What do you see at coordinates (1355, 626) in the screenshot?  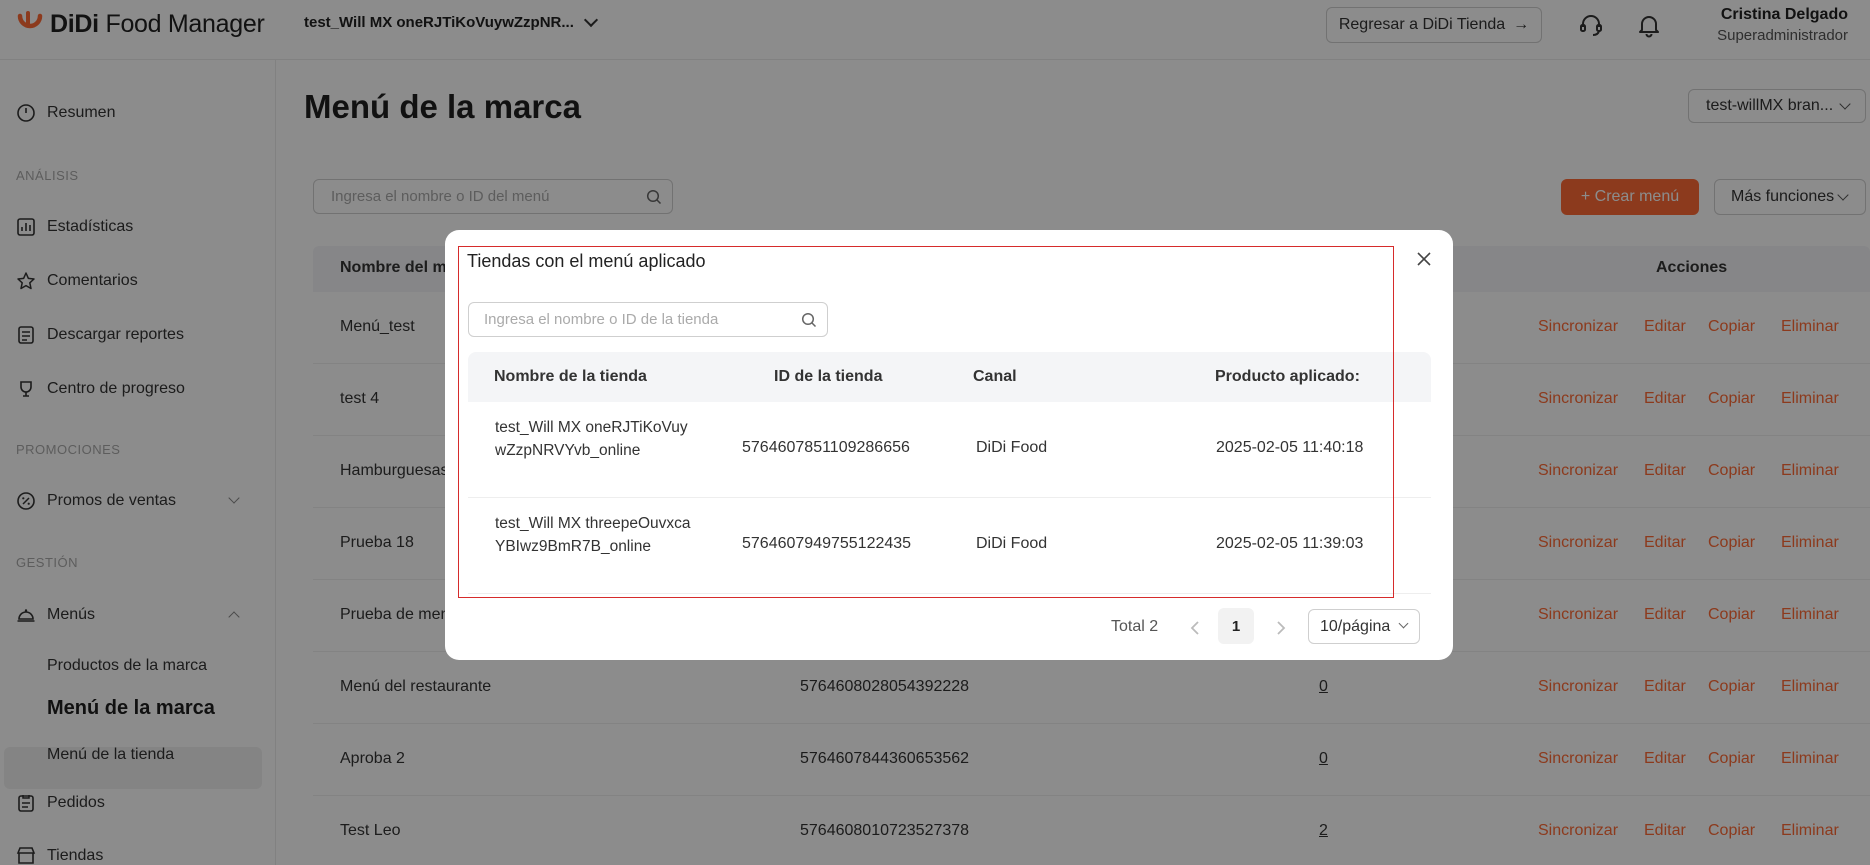 I see `page-size-label: 10/página` at bounding box center [1355, 626].